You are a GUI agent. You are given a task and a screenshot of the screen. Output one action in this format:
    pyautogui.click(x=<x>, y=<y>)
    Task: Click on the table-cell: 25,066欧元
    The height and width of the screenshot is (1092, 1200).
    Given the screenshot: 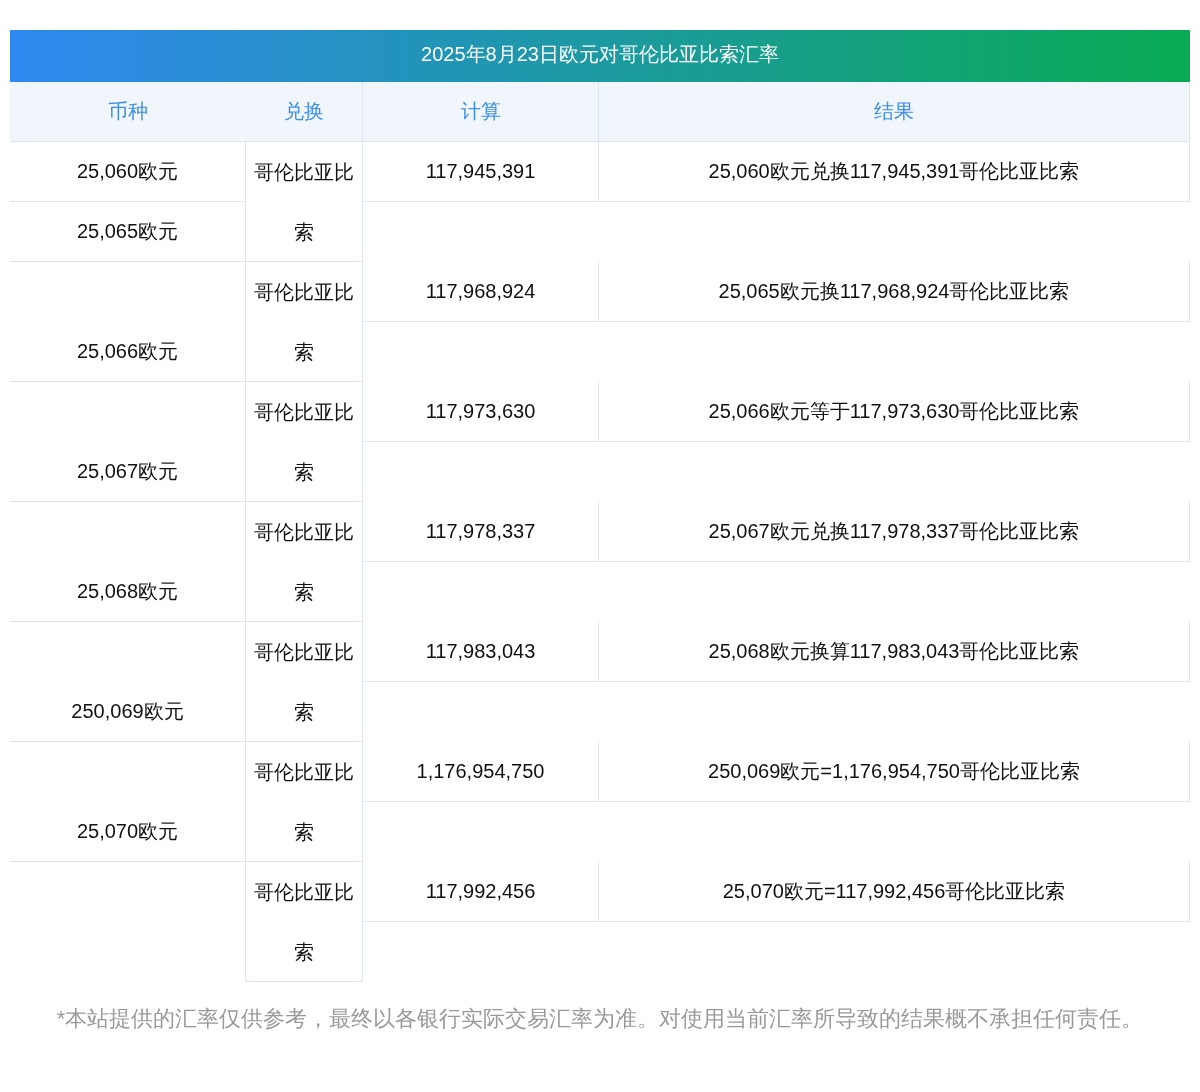 What is the action you would take?
    pyautogui.click(x=127, y=352)
    